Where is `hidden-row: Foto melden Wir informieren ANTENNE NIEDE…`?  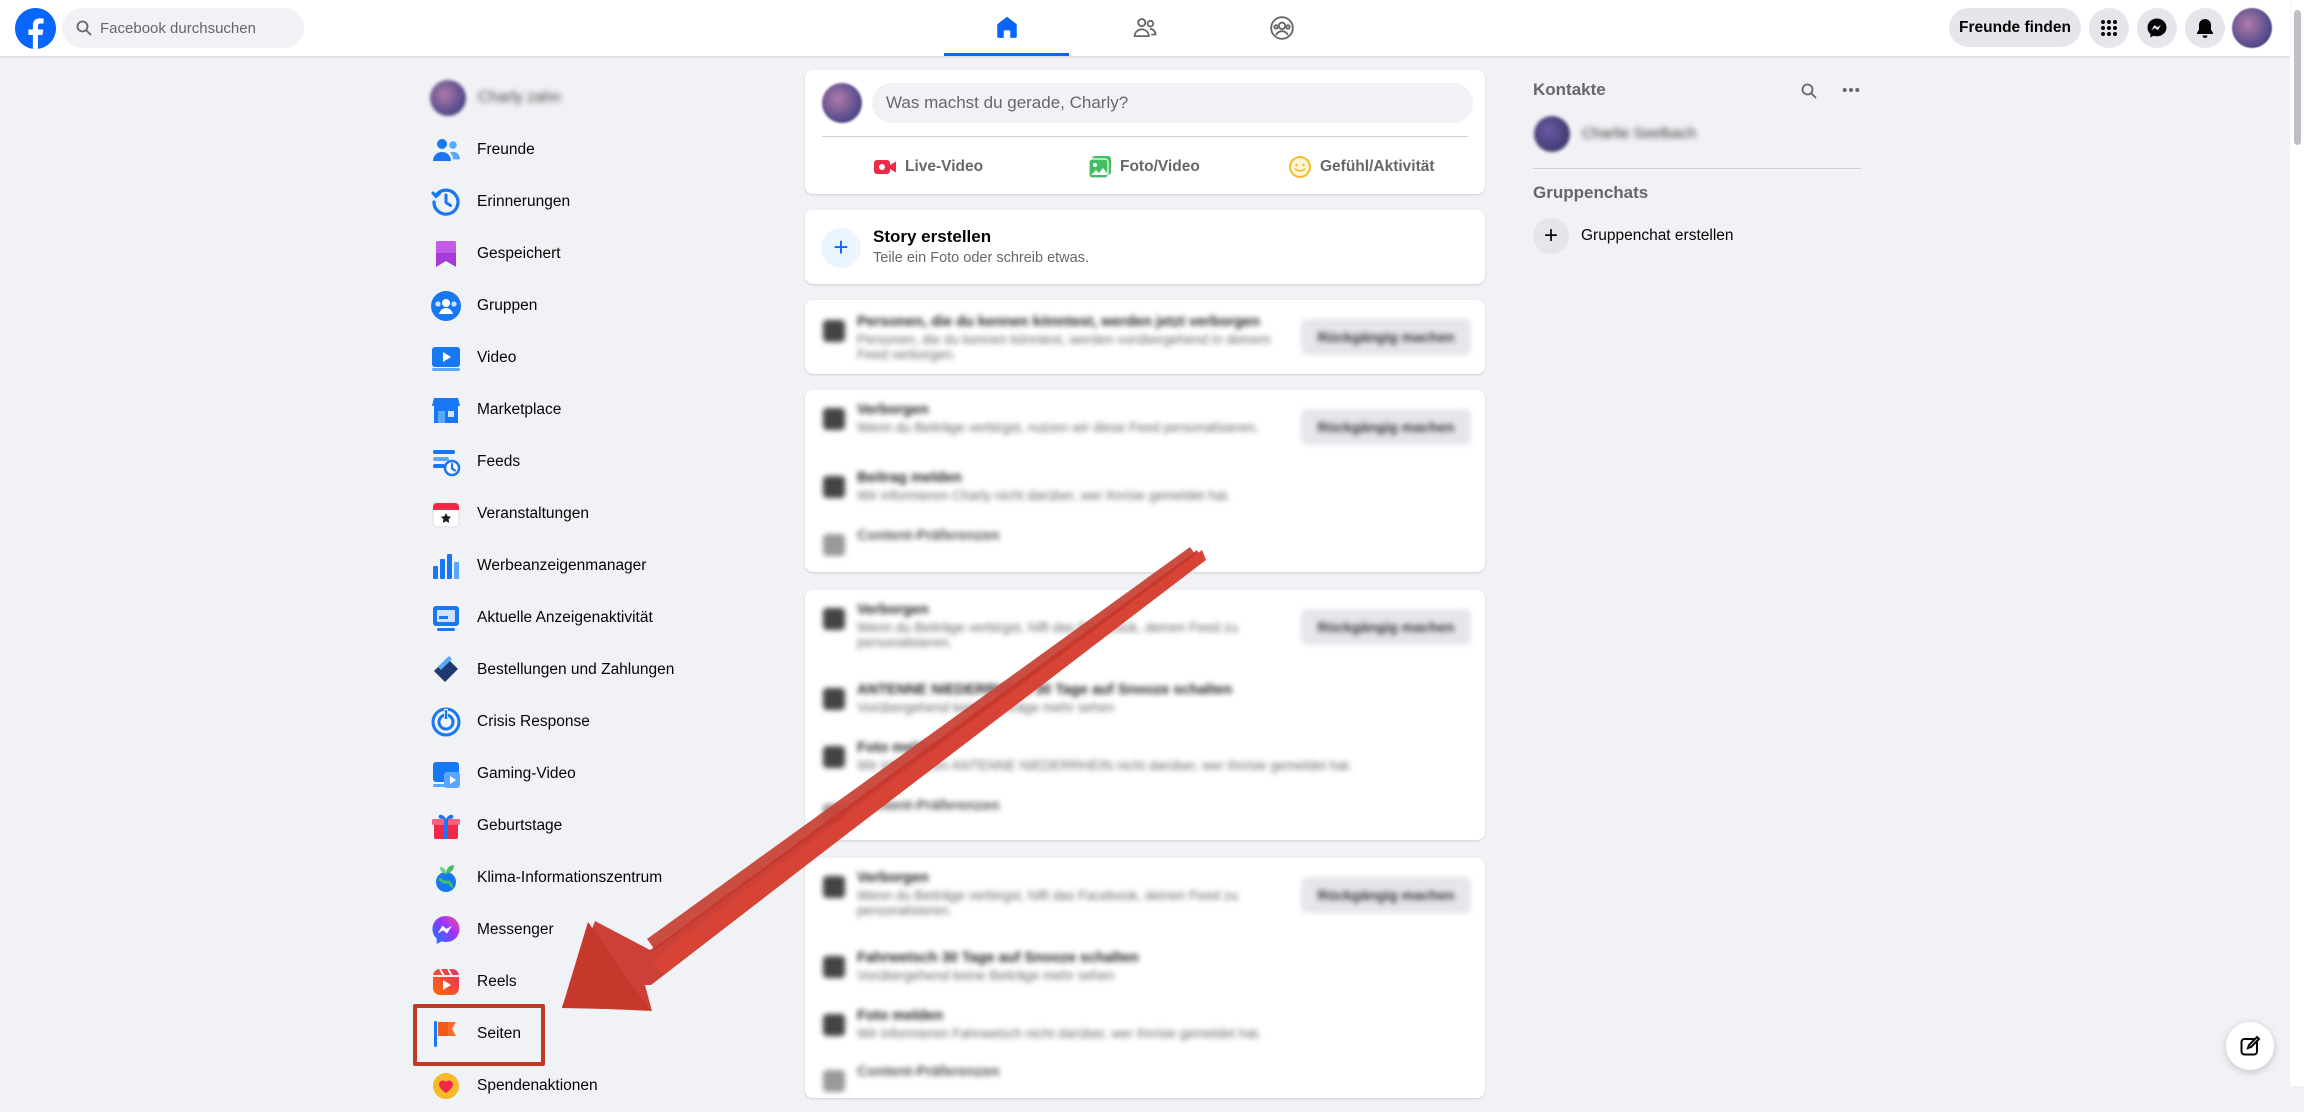
hidden-row: Foto melden Wir informieren ANTENNE NIEDE… is located at coordinates (1087, 756).